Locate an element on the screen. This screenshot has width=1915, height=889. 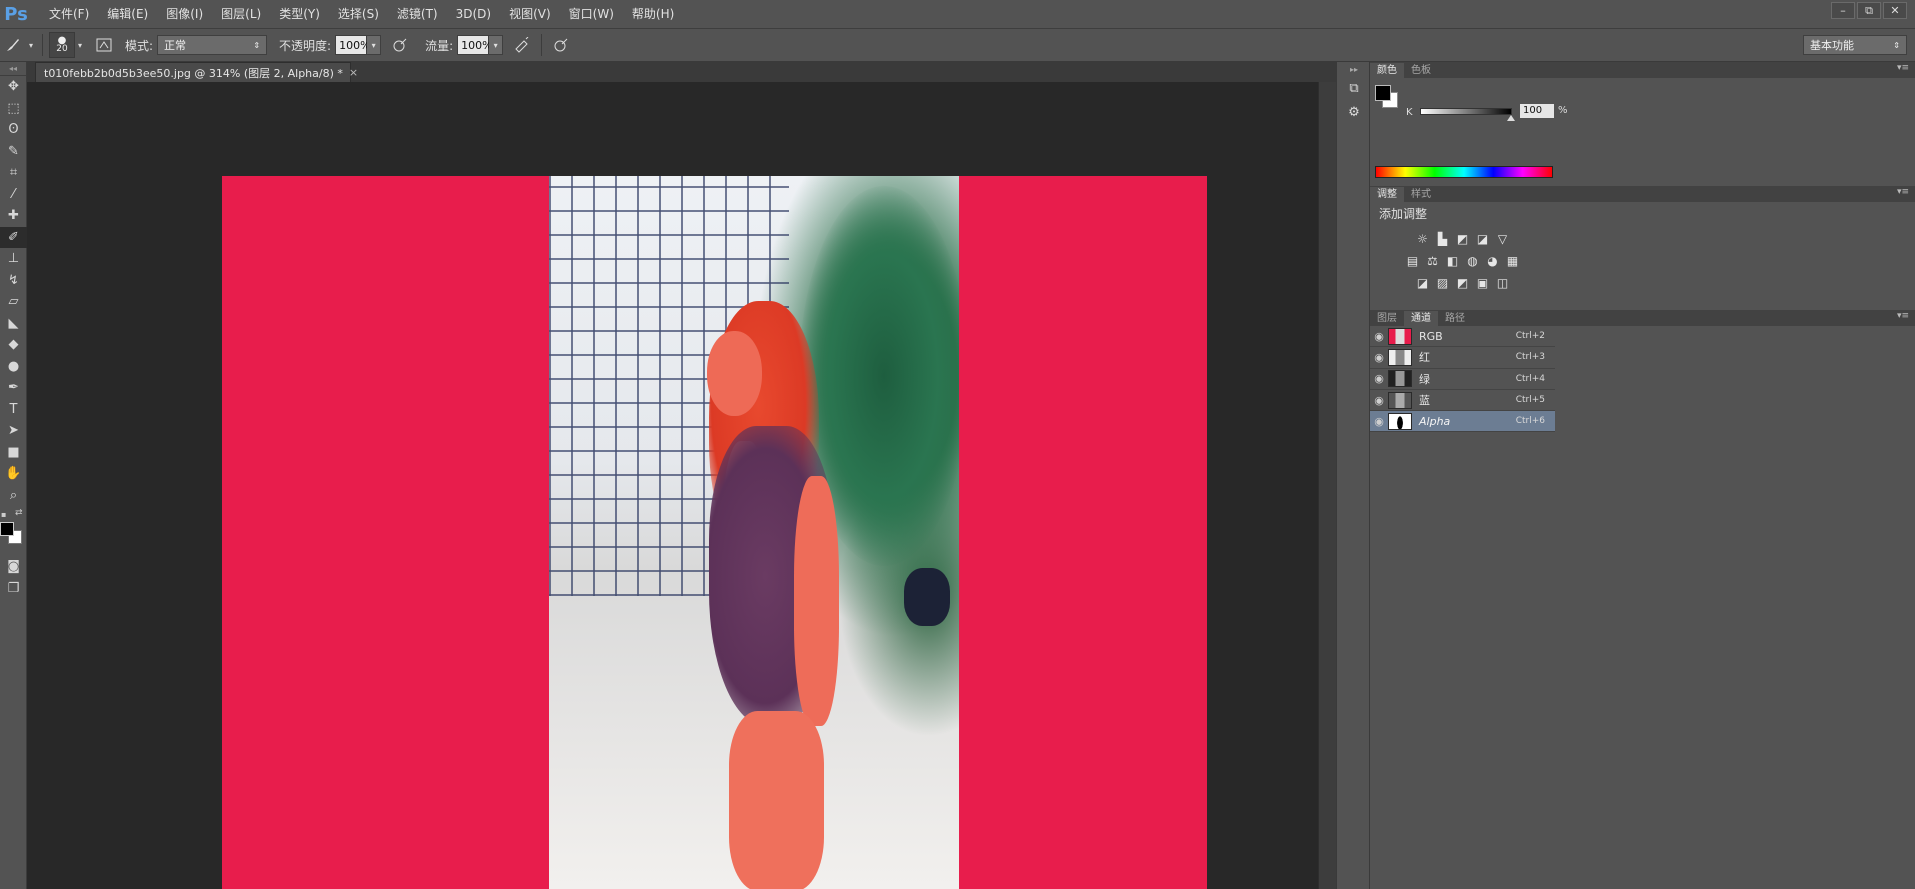
path-select-icon: ➤ is located at coordinates (13, 431).